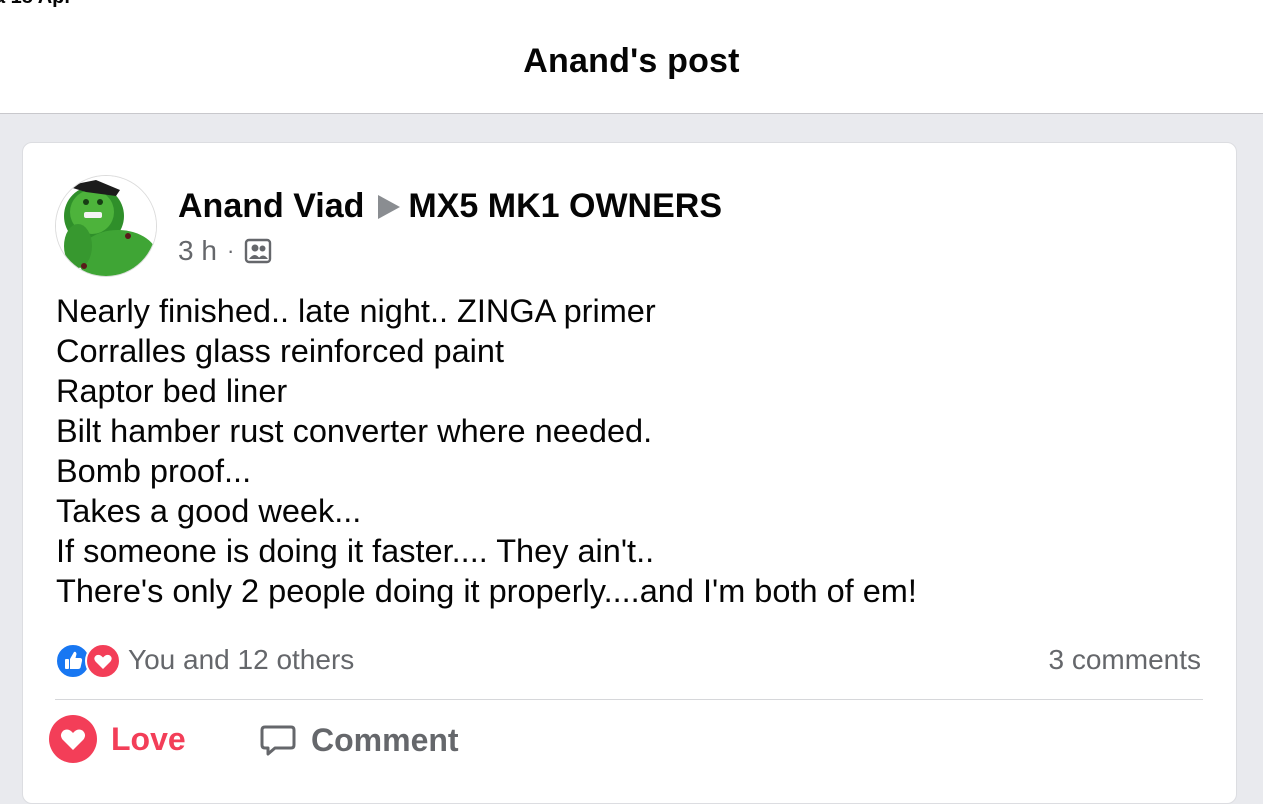 The image size is (1263, 804). What do you see at coordinates (628, 661) in the screenshot?
I see `reactions-summary: You and 12 others 3 comments` at bounding box center [628, 661].